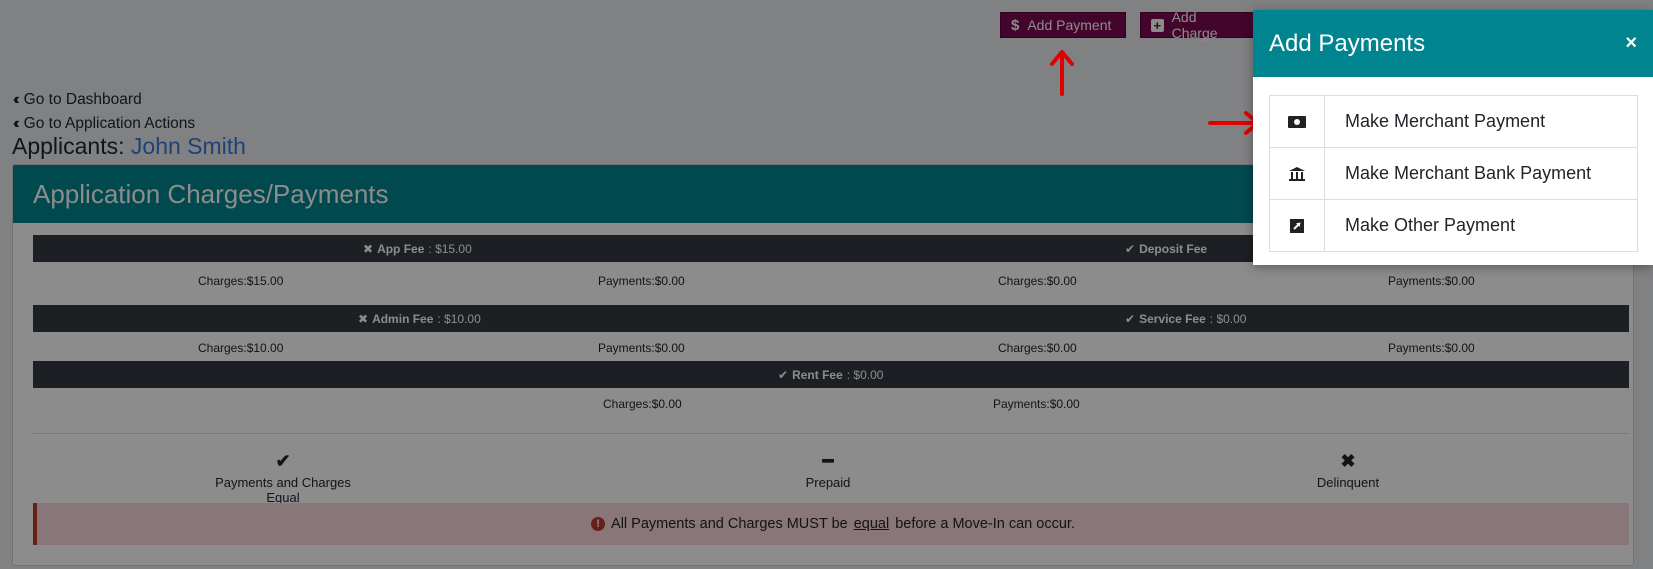 The image size is (1653, 569). I want to click on make-other-payment-option: Make Other Payment, so click(1453, 225).